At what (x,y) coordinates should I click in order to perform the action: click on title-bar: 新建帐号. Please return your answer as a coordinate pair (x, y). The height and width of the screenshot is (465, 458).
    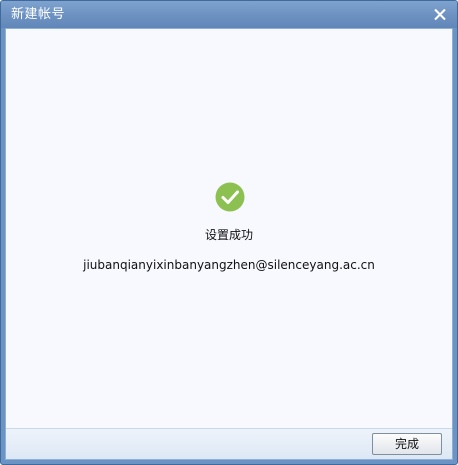
    Looking at the image, I should click on (229, 14).